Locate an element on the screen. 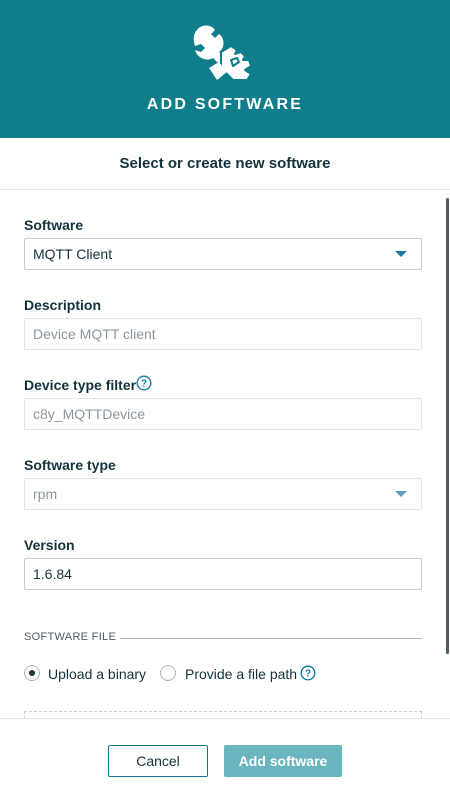 The width and height of the screenshot is (450, 797). upload-binary-radio is located at coordinates (32, 673).